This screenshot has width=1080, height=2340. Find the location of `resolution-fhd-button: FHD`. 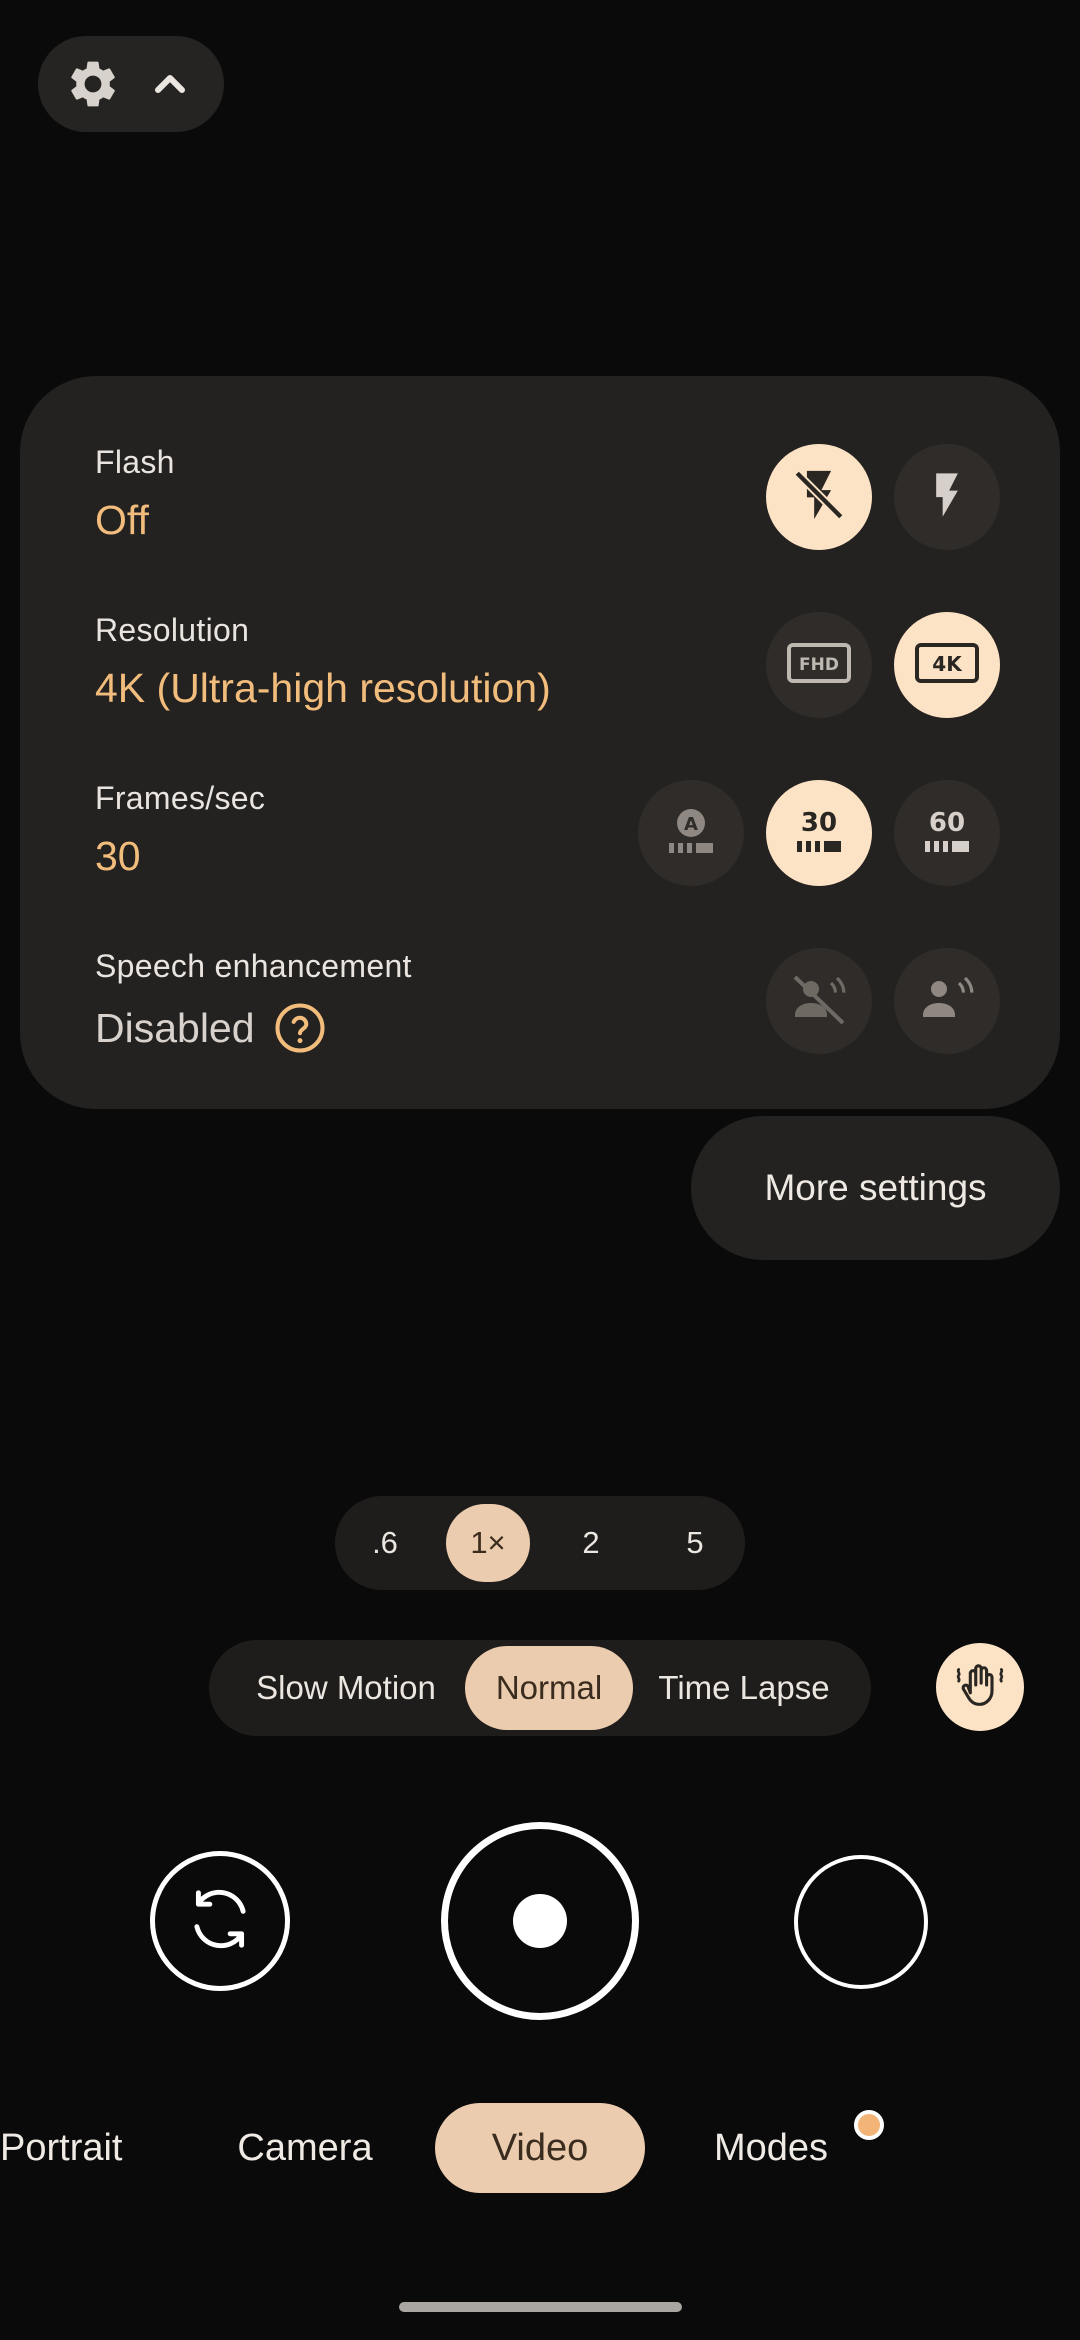

resolution-fhd-button: FHD is located at coordinates (819, 665).